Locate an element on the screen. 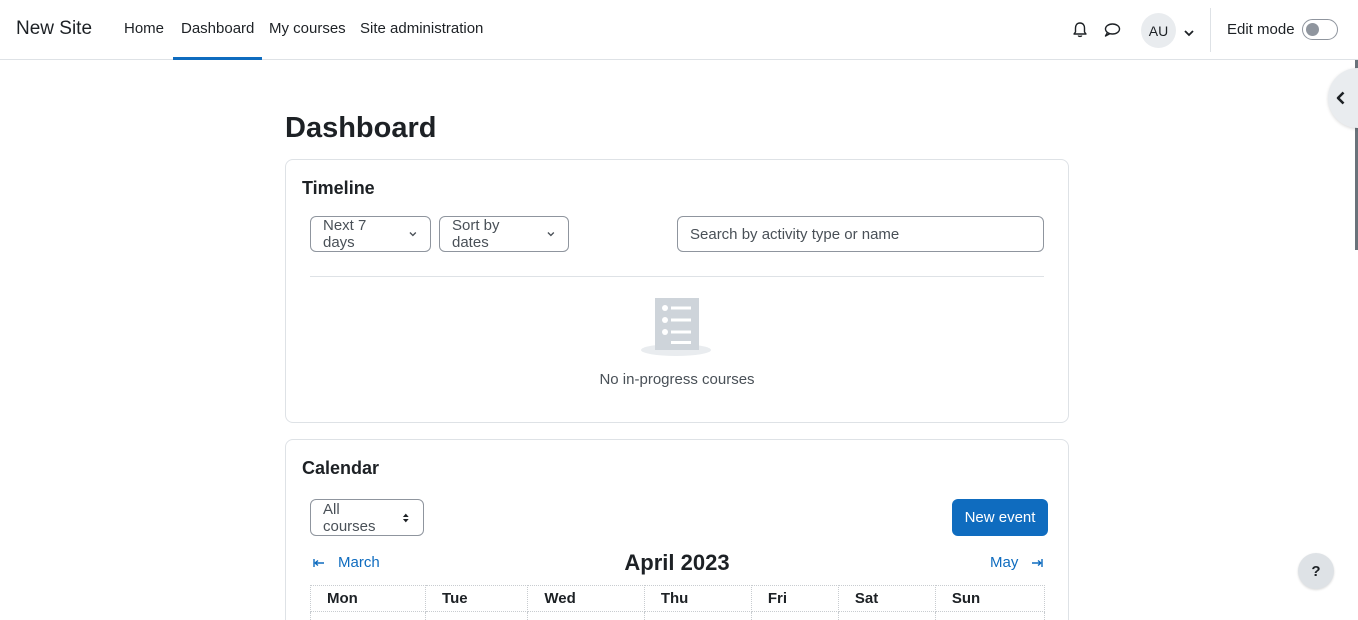 The height and width of the screenshot is (620, 1358). user-avatar: AU is located at coordinates (1158, 30).